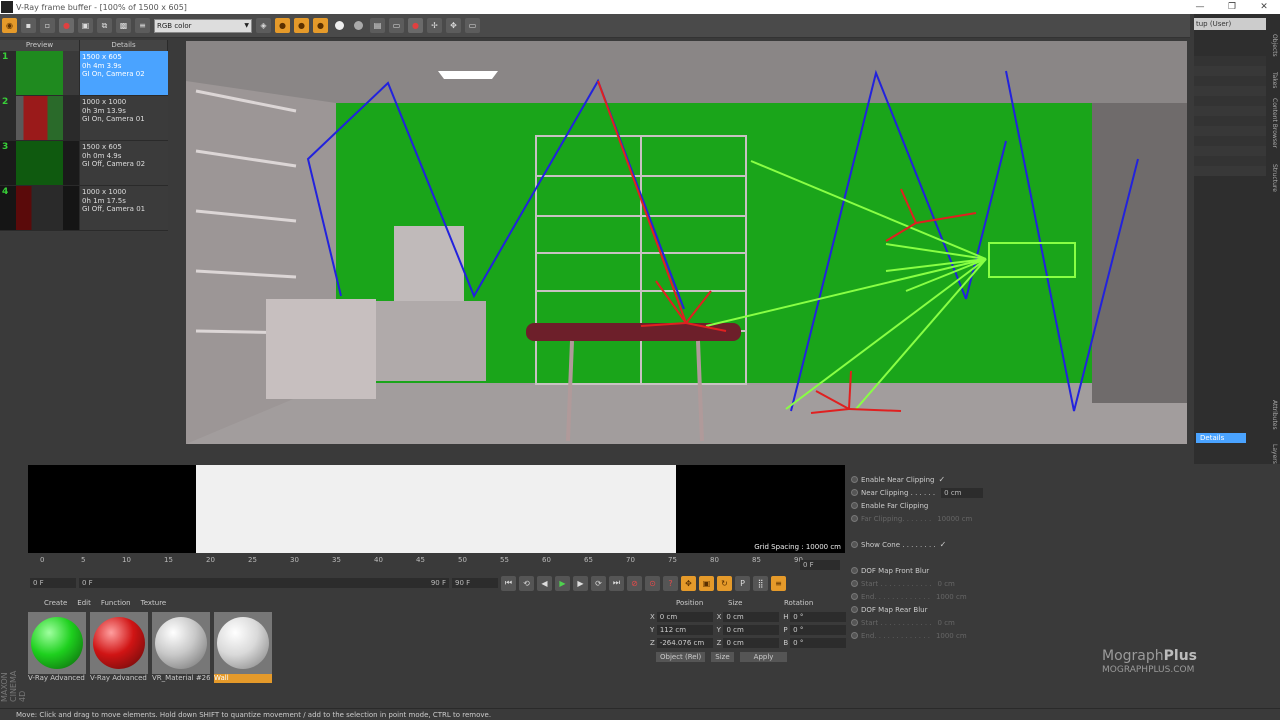  Describe the element at coordinates (472, 25) in the screenshot. I see `display-icon: ▭` at that location.